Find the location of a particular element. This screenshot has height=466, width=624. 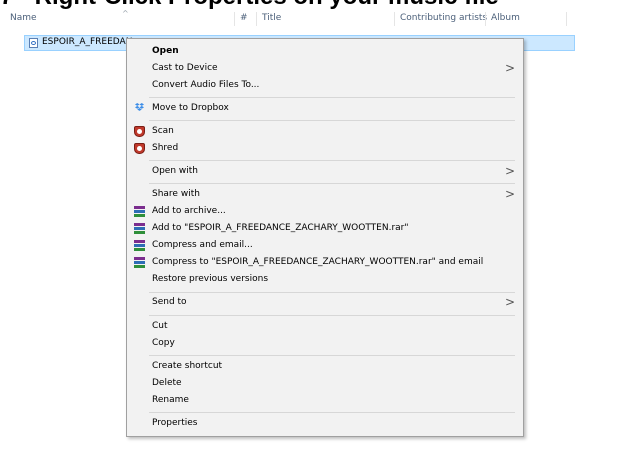

menu-item-label: Send to is located at coordinates (169, 302).